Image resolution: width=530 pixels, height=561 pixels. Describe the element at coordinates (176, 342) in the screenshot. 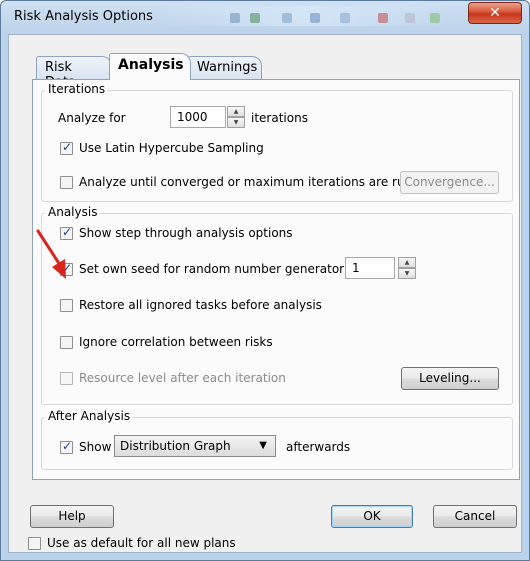

I see `ignore-correlation-label: Ignore correlation between risks` at that location.